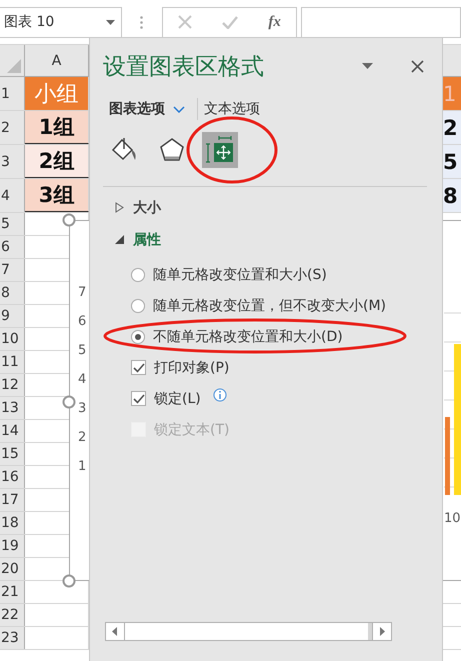 Image resolution: width=461 pixels, height=661 pixels. Describe the element at coordinates (12, 385) in the screenshot. I see `row-header: 12` at that location.